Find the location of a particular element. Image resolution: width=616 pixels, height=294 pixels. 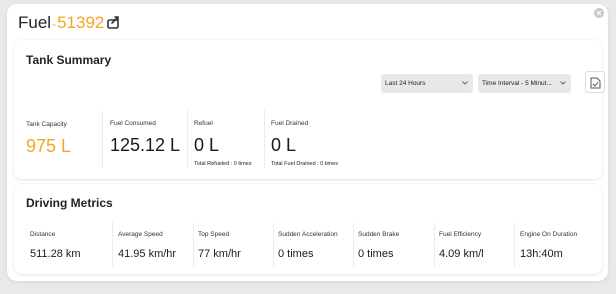

stat-tank-capacity: Tank Capacity 975 L is located at coordinates (48, 139).